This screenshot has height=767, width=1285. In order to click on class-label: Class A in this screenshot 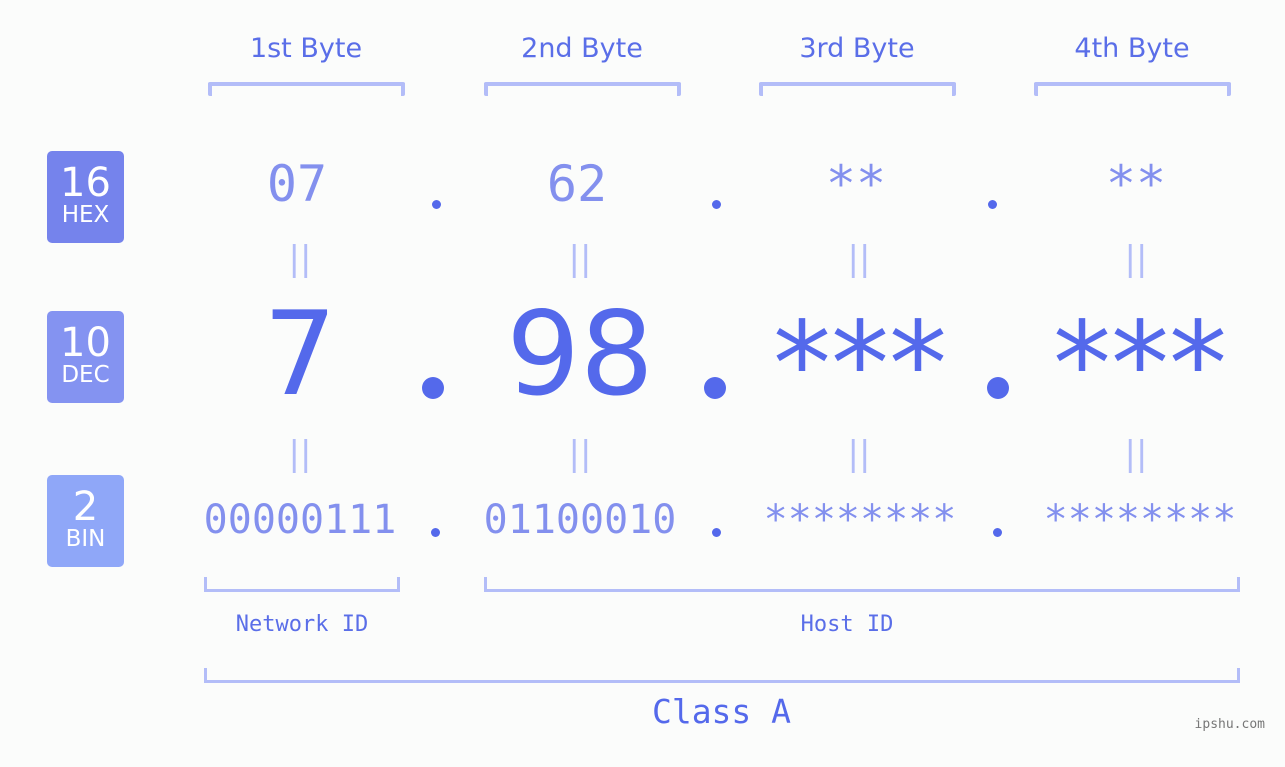, I will do `click(721, 711)`.